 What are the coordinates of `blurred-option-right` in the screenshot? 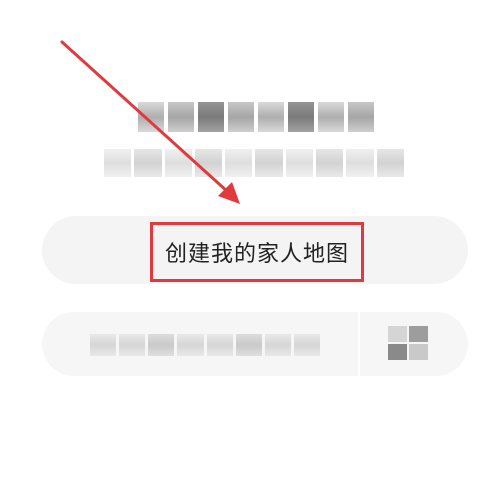 It's located at (414, 344).